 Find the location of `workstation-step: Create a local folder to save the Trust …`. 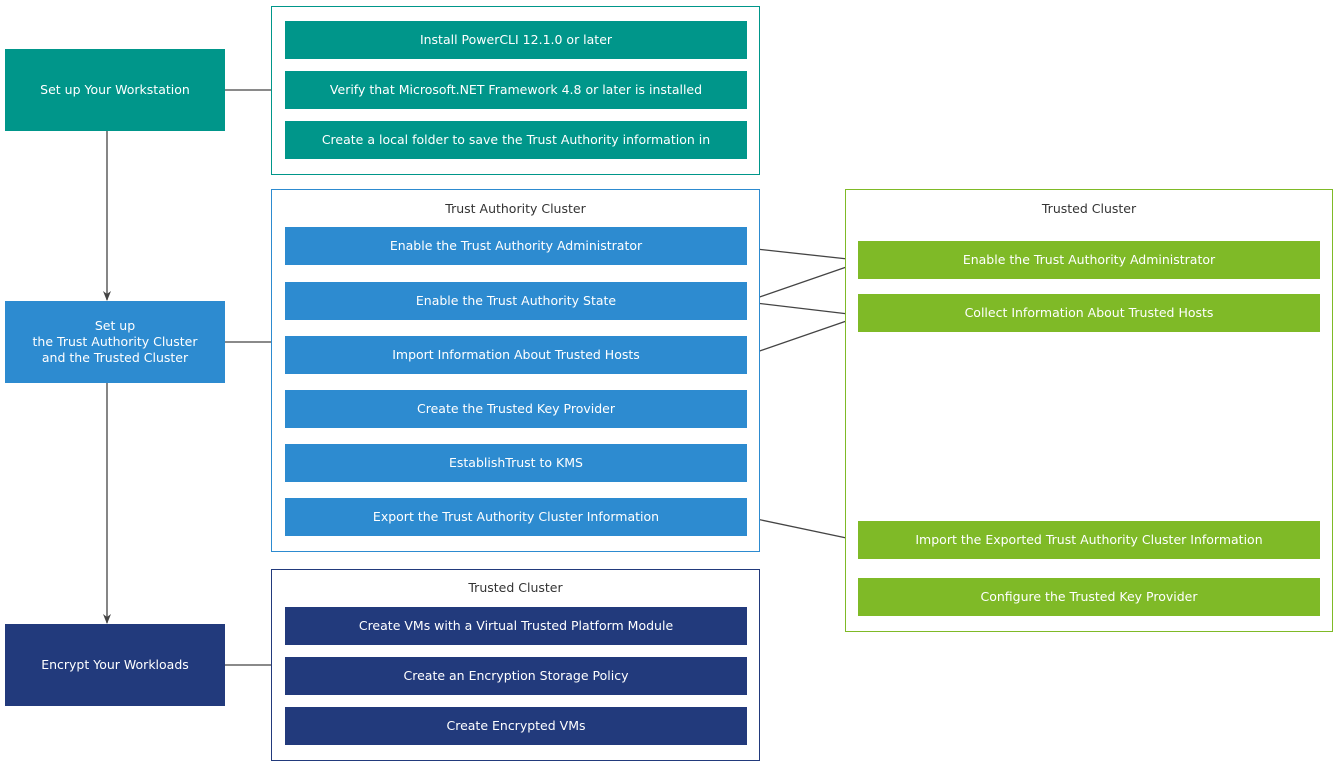

workstation-step: Create a local folder to save the Trust … is located at coordinates (516, 140).